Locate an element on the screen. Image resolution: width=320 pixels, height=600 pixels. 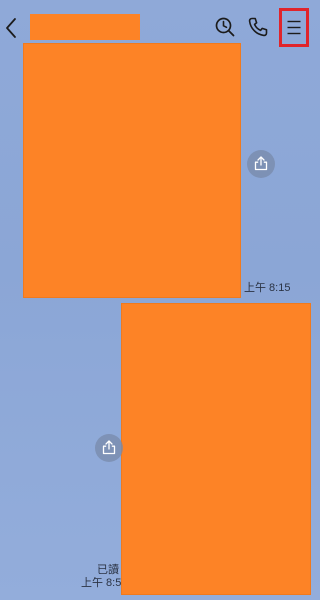
call-button is located at coordinates (258, 27).